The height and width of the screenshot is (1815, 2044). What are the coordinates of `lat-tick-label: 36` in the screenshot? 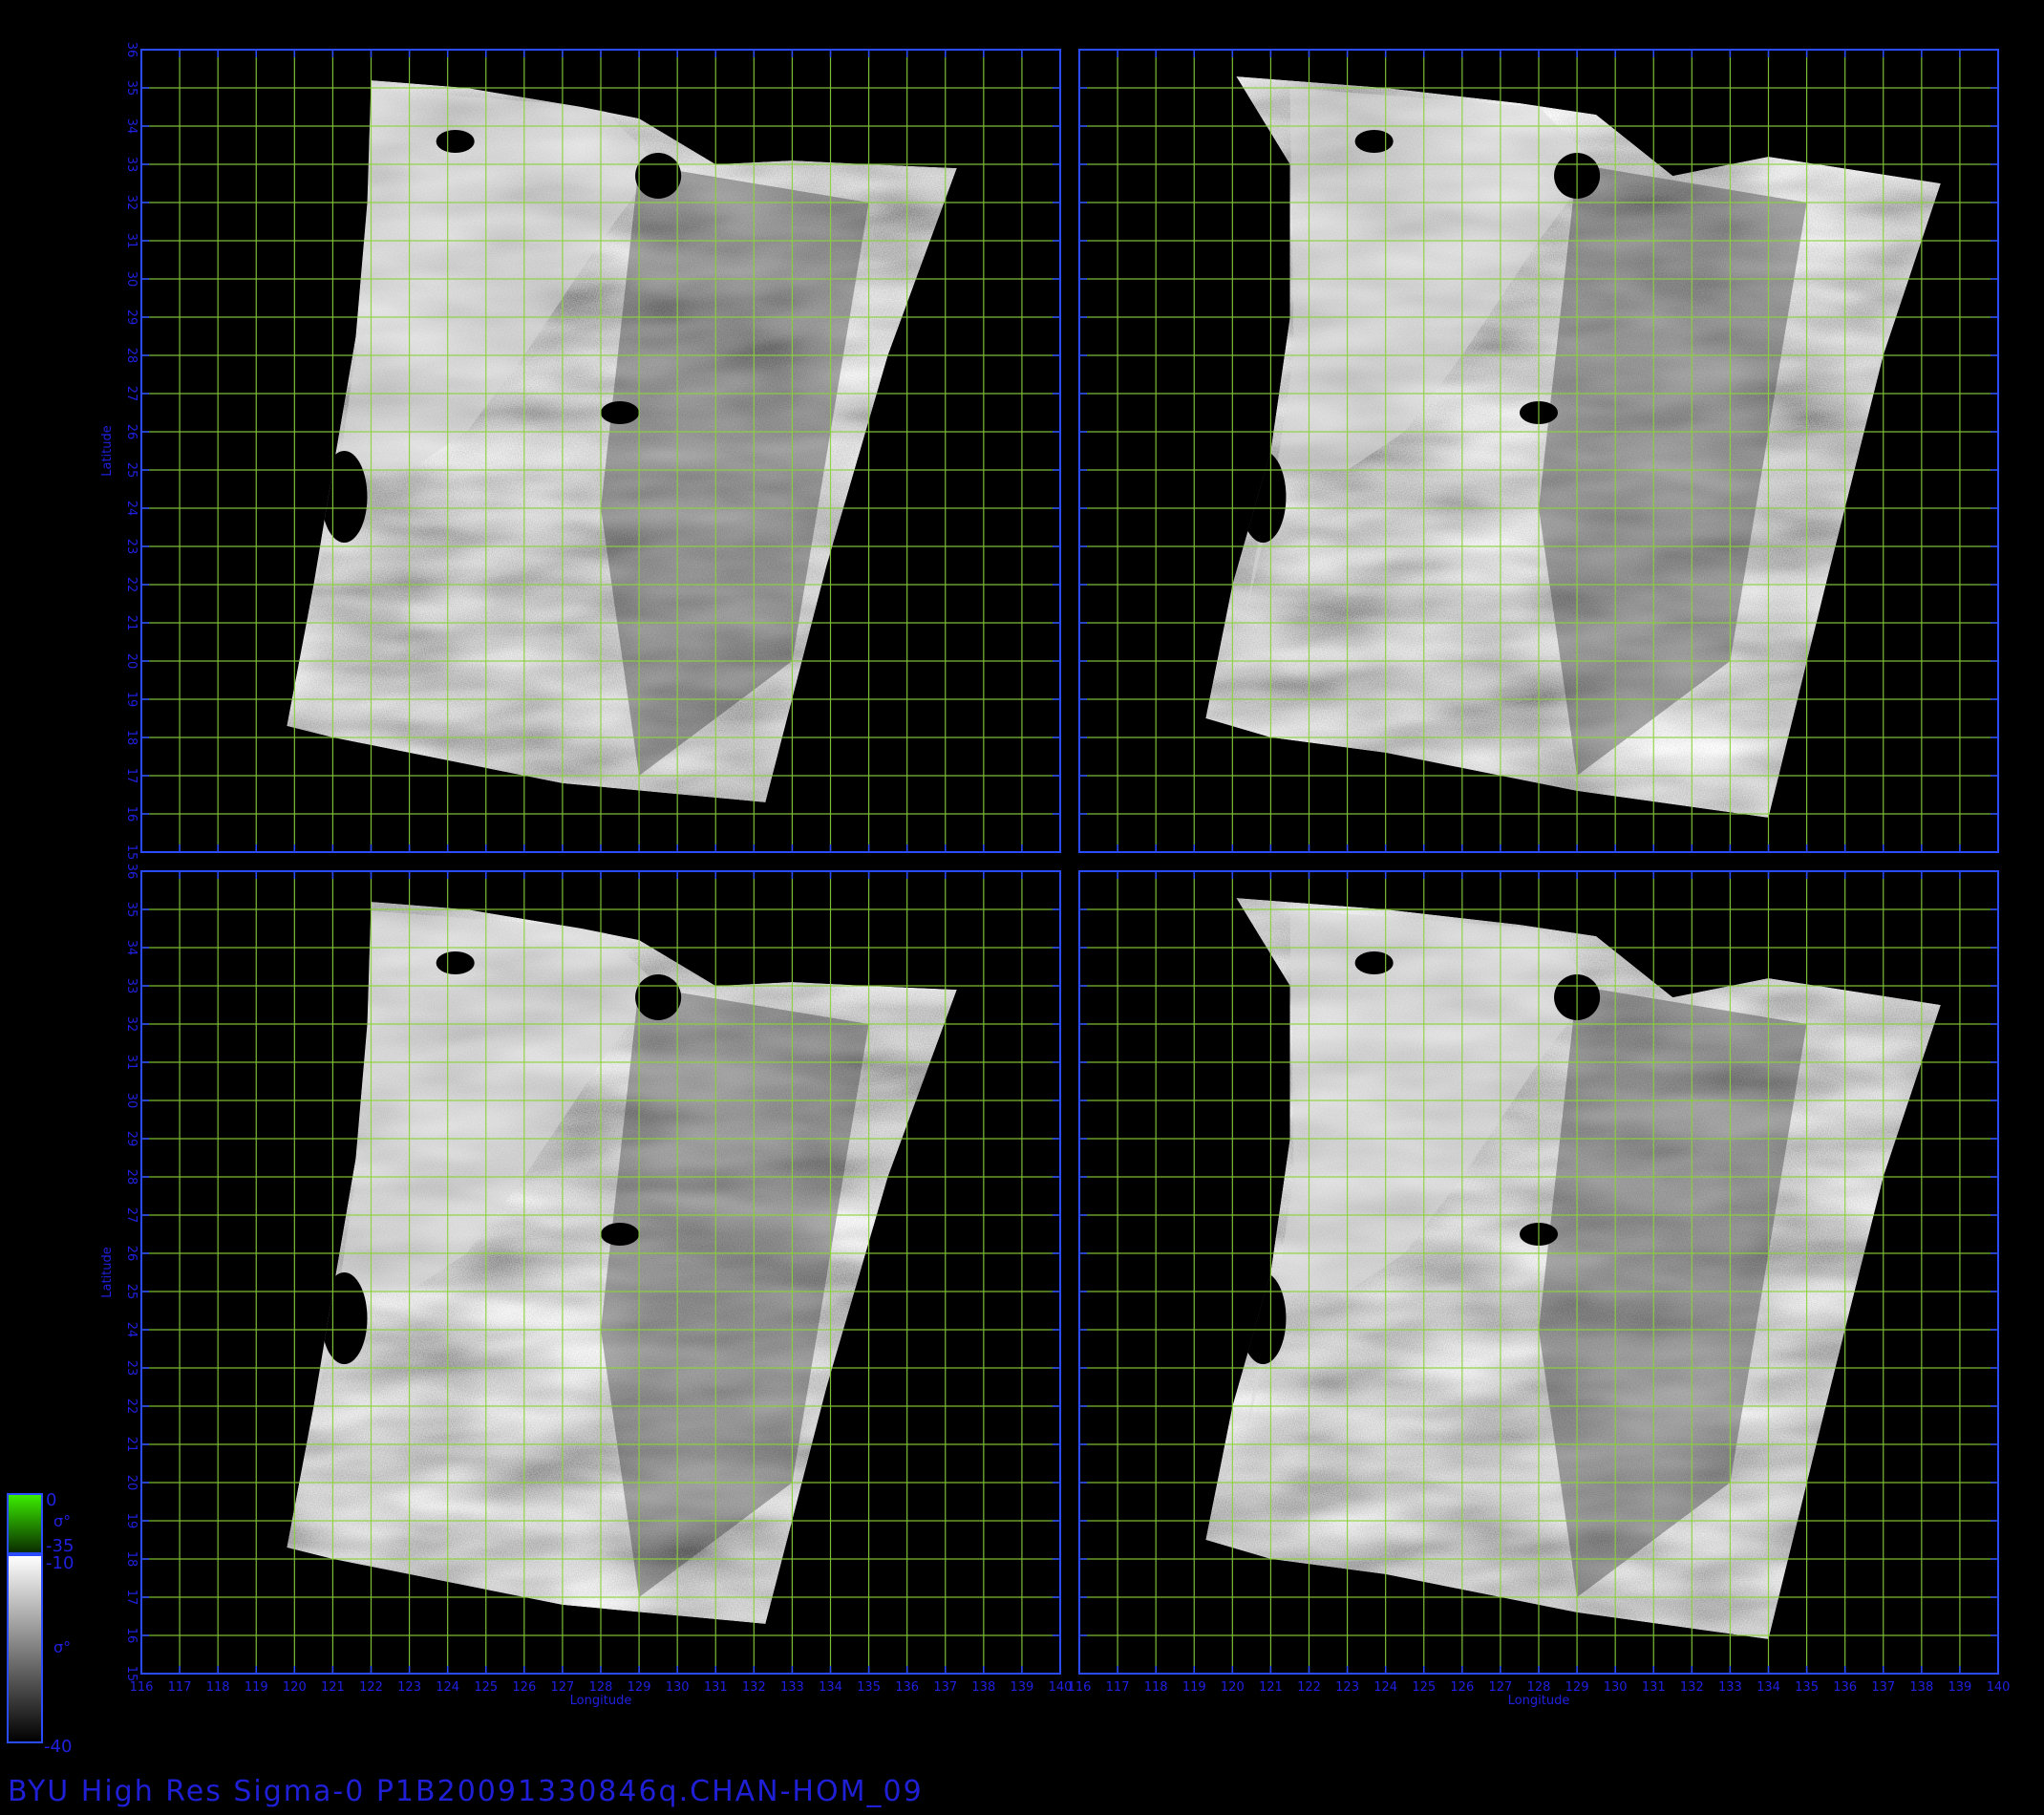 It's located at (131, 50).